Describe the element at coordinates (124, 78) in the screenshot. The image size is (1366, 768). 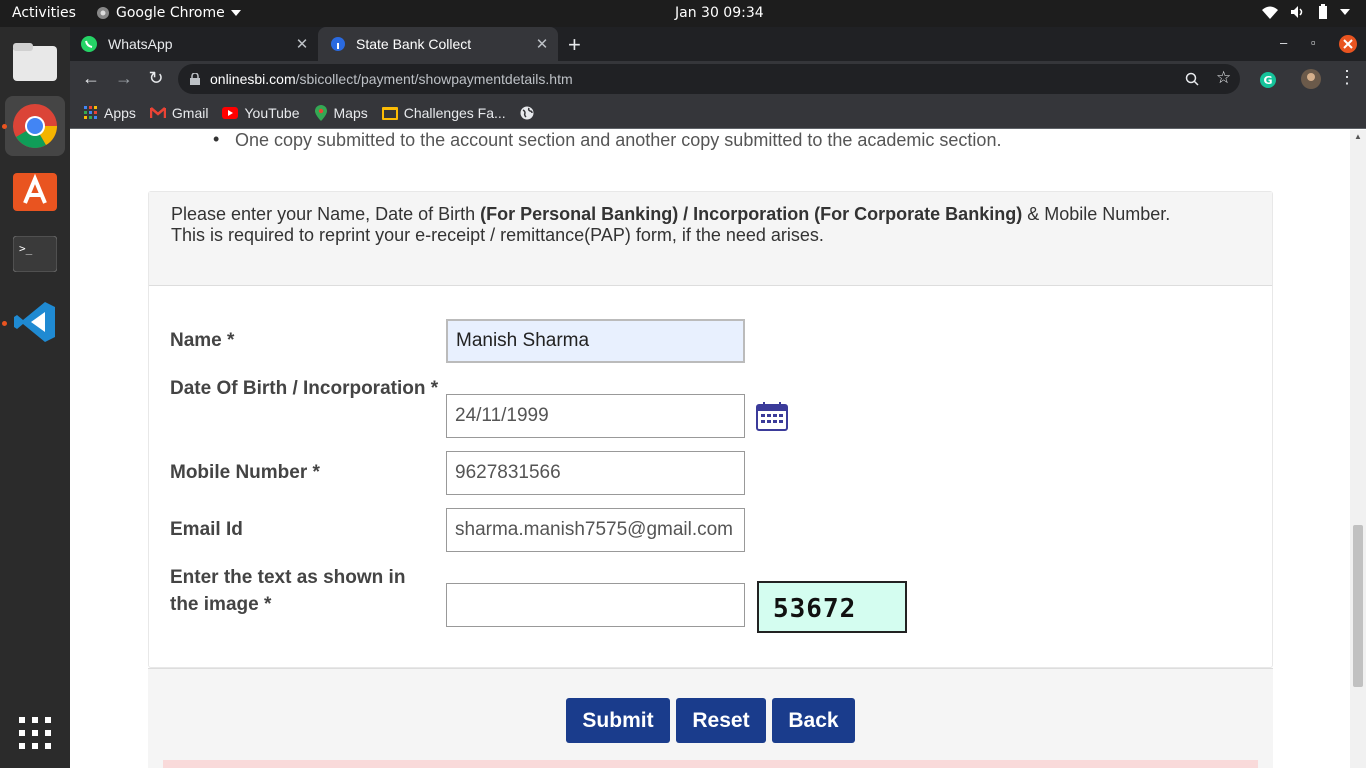
I see `forward-arrow-icon: →` at that location.